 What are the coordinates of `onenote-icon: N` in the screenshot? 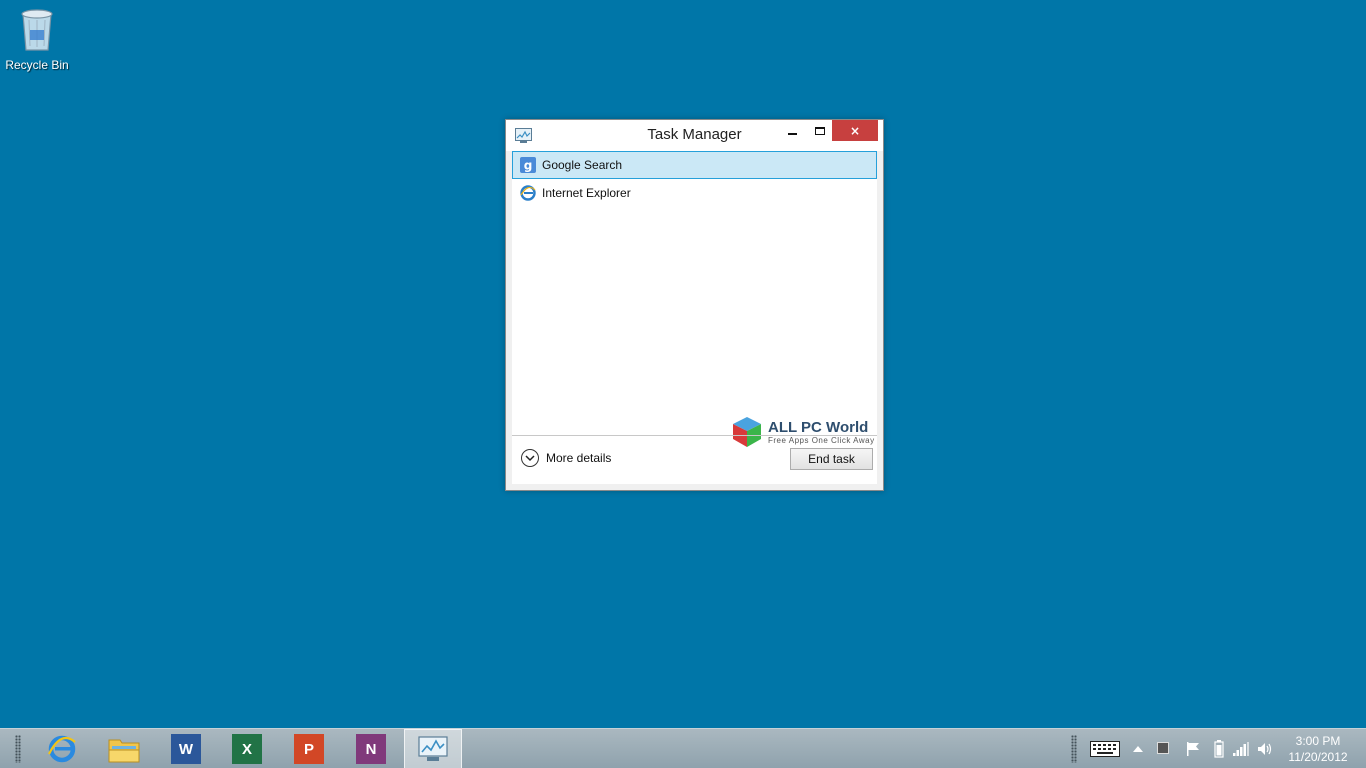 It's located at (371, 749).